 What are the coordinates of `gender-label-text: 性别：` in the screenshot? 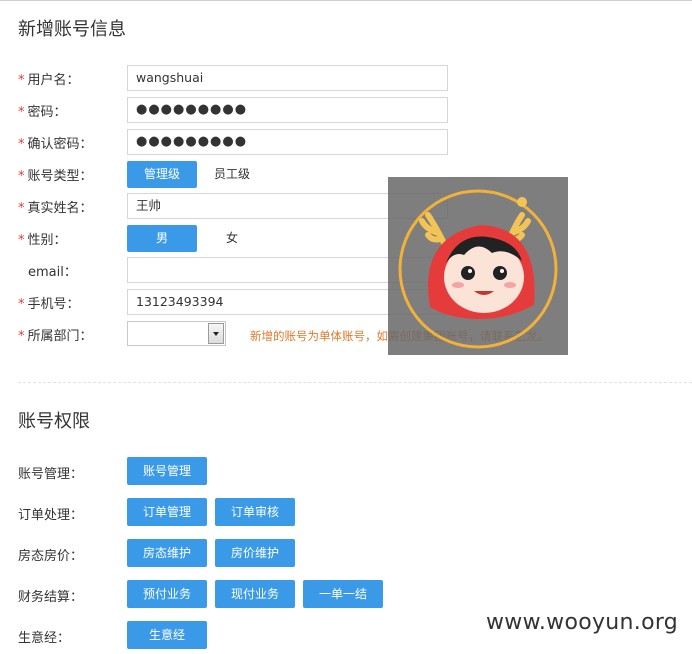 It's located at (47, 240).